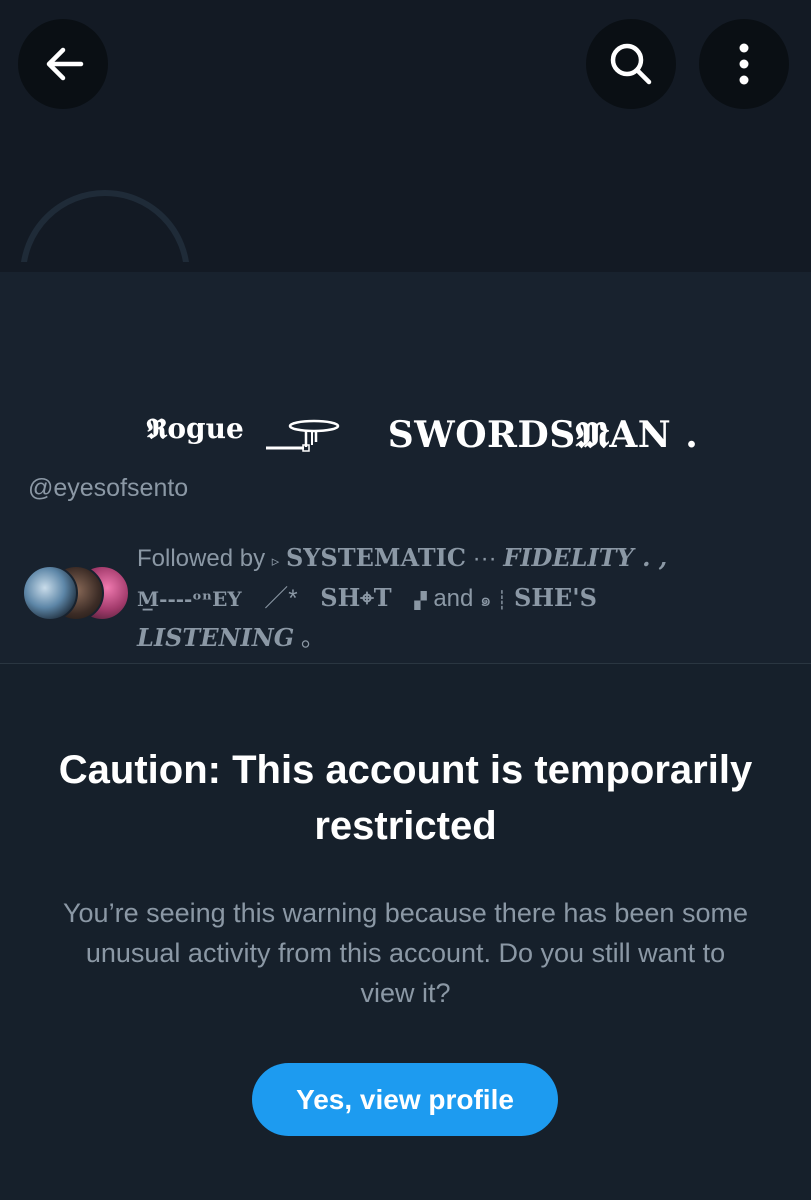 The height and width of the screenshot is (1200, 811). What do you see at coordinates (356, 597) in the screenshot?
I see `follower-name: SH⌖T` at bounding box center [356, 597].